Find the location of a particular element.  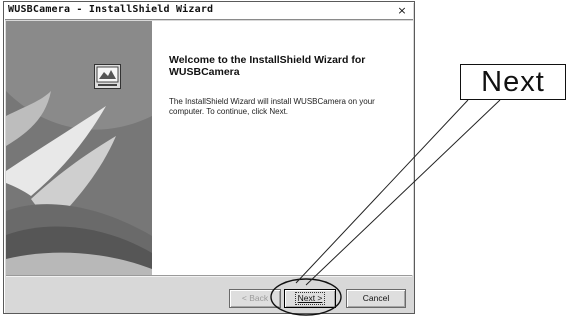

next-button: Next > is located at coordinates (310, 298).